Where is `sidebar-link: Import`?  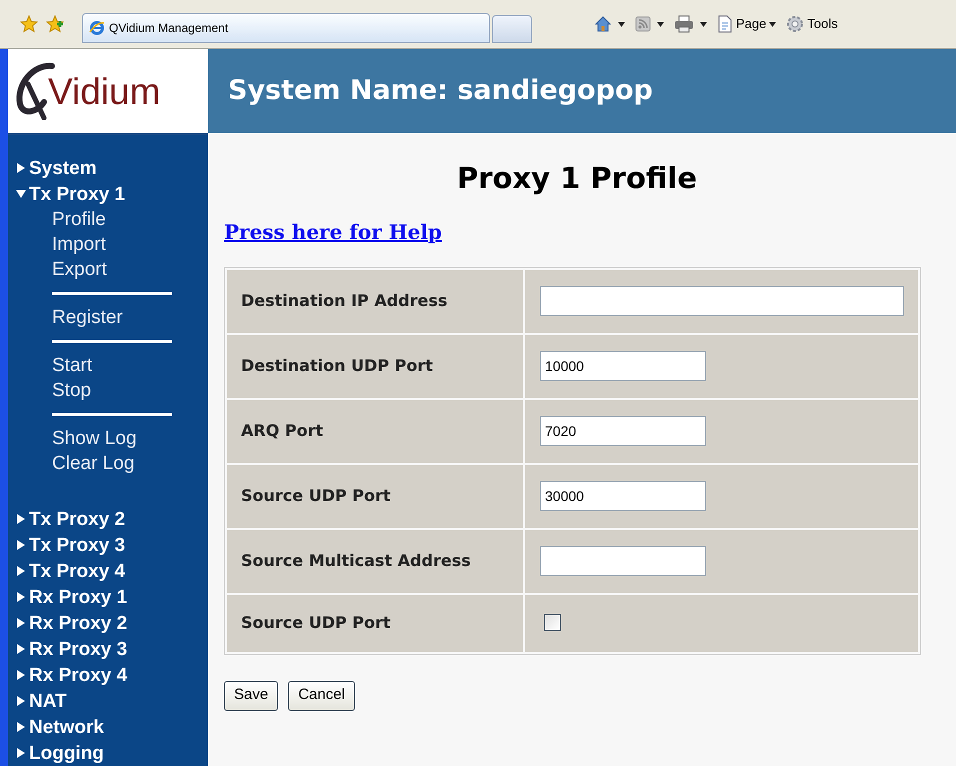 sidebar-link: Import is located at coordinates (130, 244).